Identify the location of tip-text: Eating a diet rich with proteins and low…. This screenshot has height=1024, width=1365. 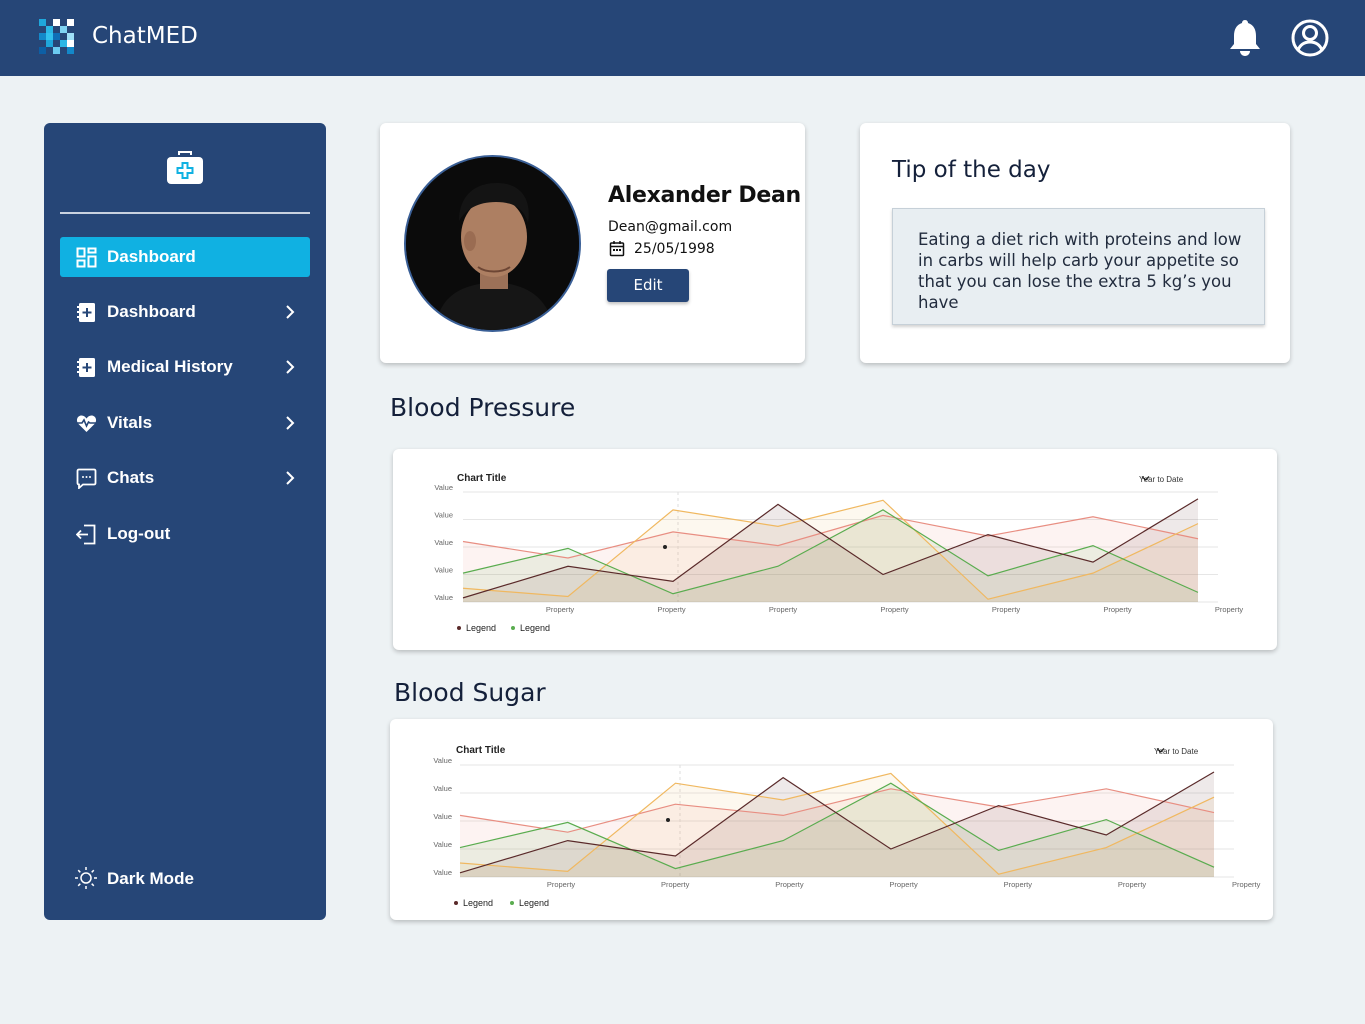
(1080, 271).